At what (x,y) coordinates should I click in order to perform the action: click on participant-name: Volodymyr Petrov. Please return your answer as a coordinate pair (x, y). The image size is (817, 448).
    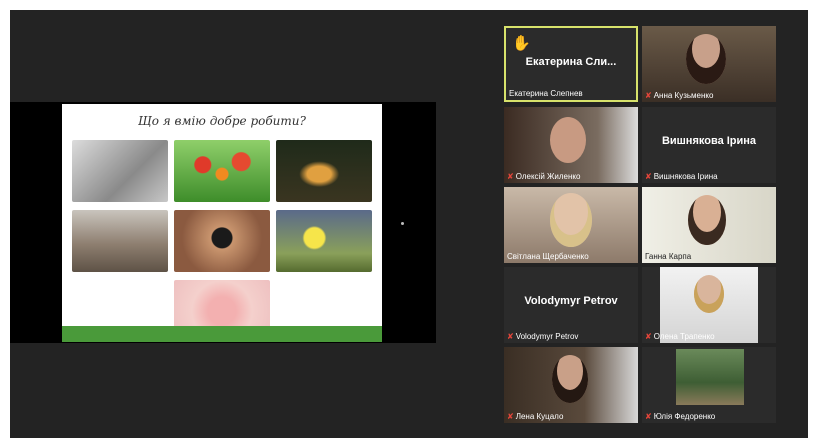
    Looking at the image, I should click on (571, 301).